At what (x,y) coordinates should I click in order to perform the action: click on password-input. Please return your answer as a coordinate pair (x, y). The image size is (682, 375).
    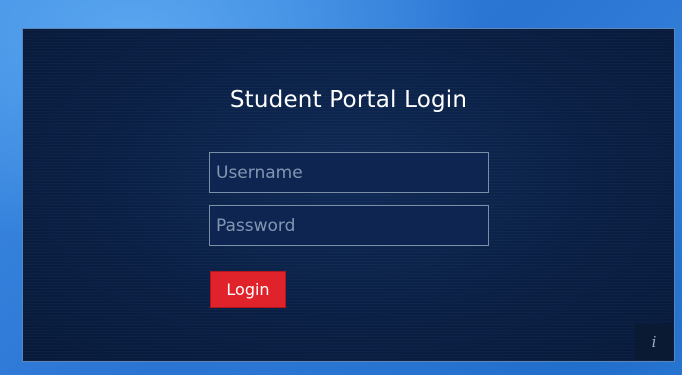
    Looking at the image, I should click on (349, 225).